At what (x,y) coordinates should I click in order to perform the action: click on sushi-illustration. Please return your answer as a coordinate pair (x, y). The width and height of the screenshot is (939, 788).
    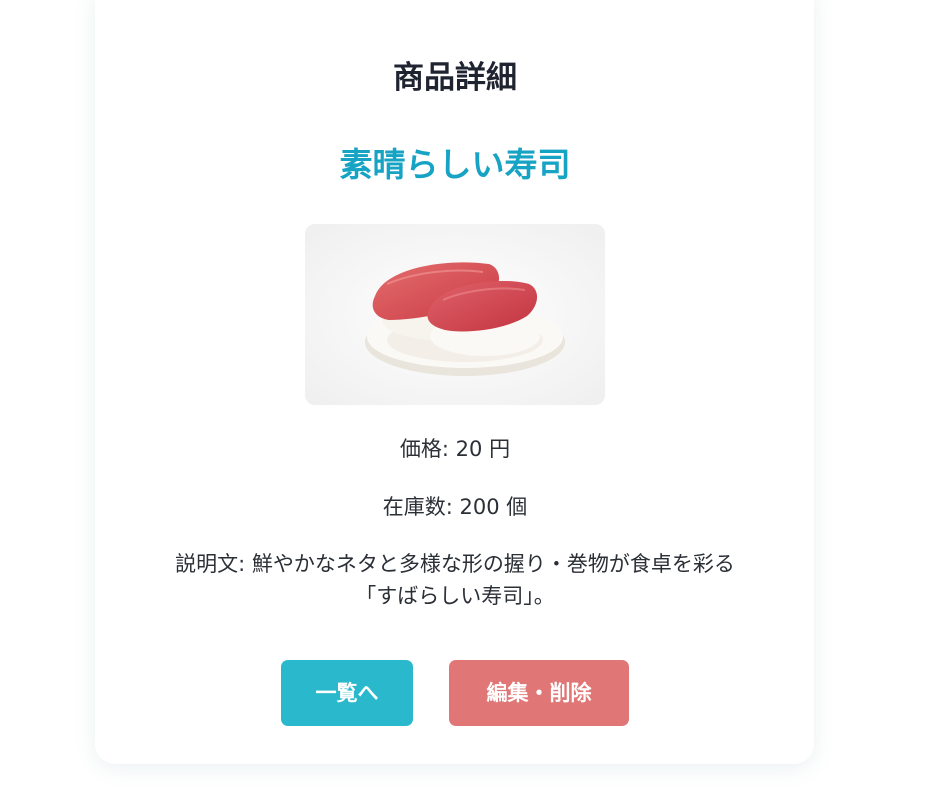
    Looking at the image, I should click on (455, 314).